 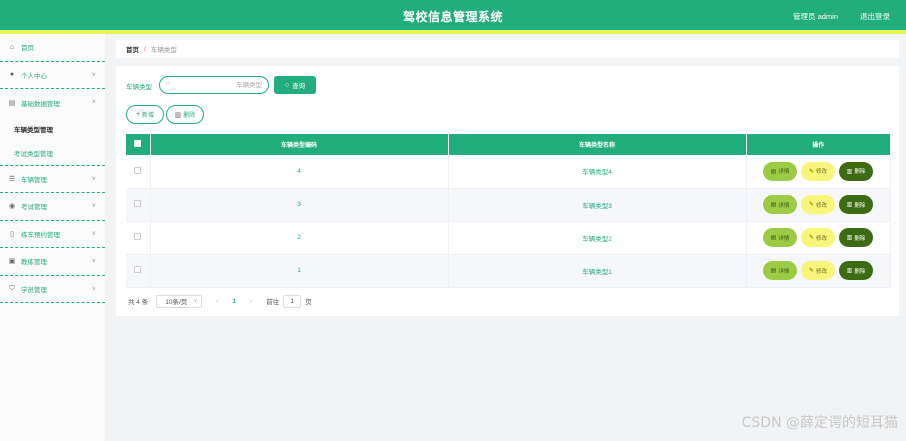 I want to click on cell-name: 车辆类型1, so click(x=597, y=271).